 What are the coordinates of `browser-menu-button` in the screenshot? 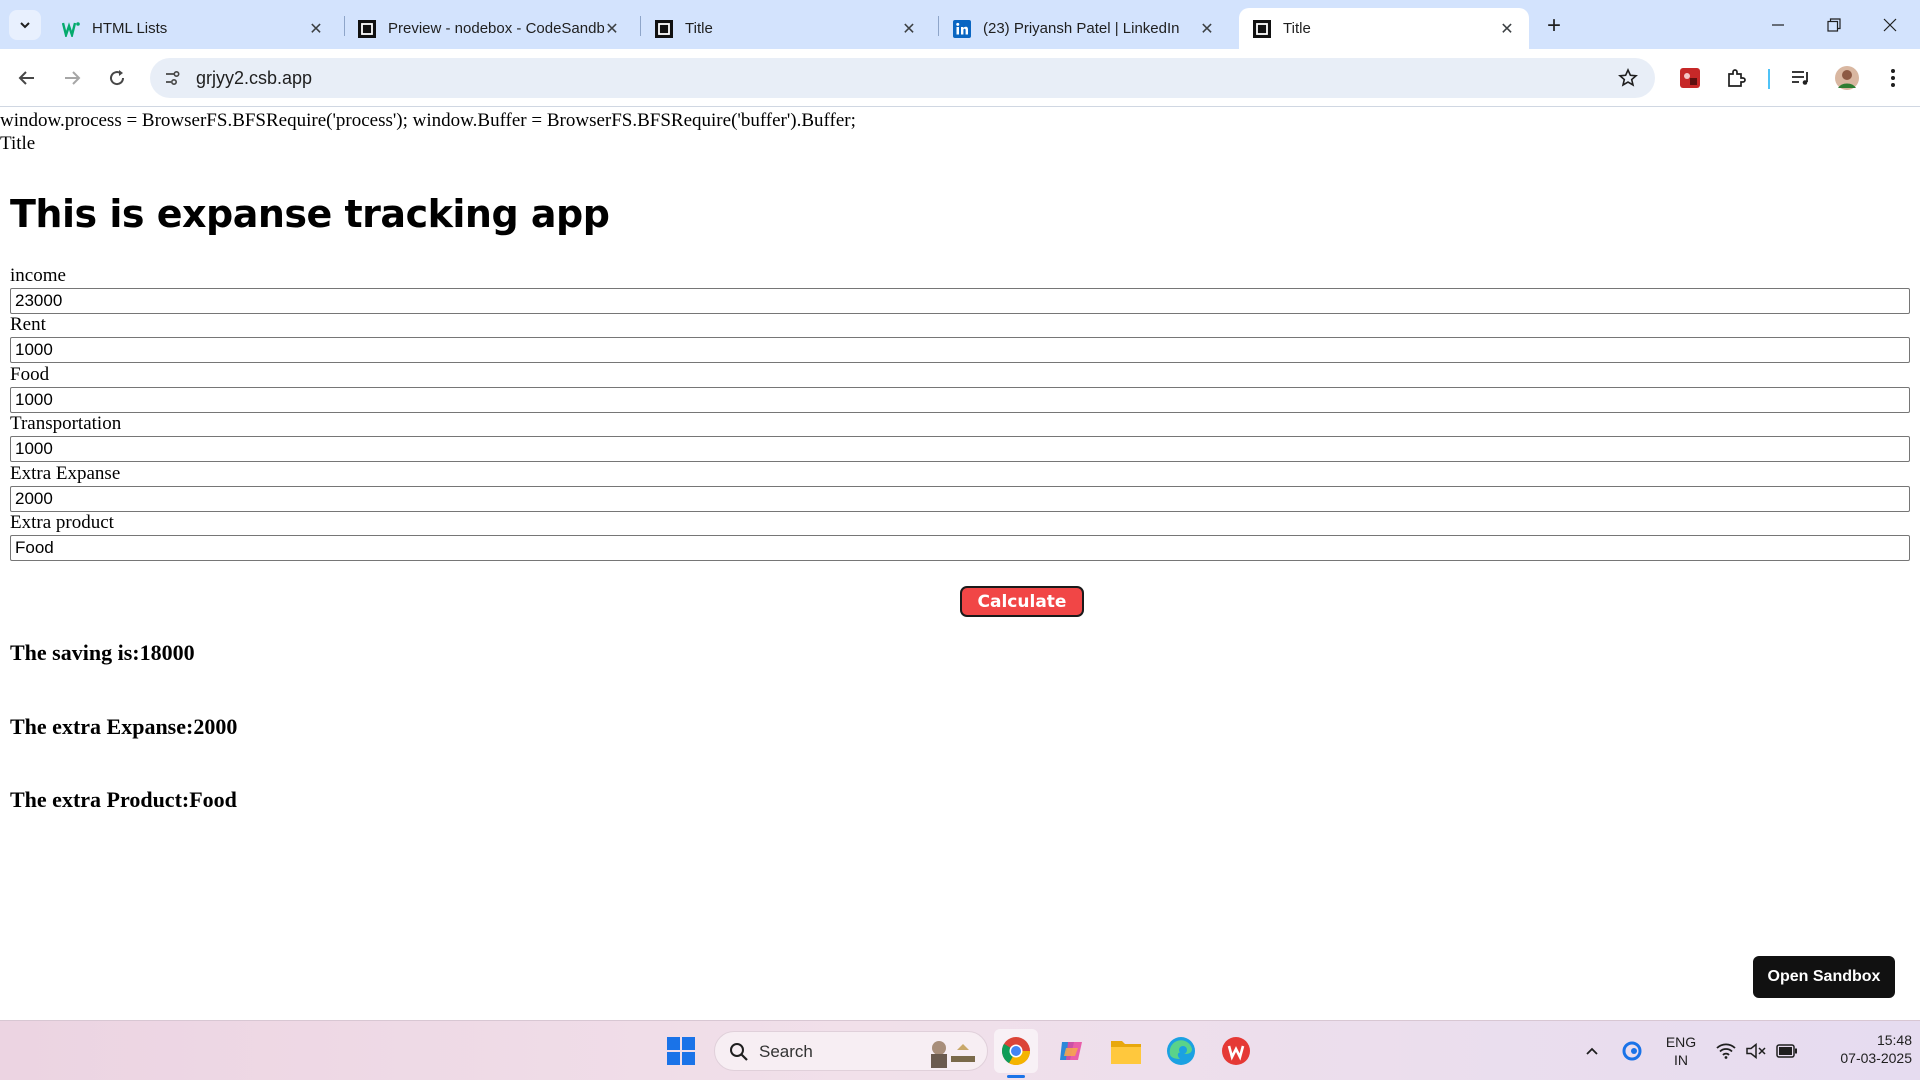 It's located at (1893, 78).